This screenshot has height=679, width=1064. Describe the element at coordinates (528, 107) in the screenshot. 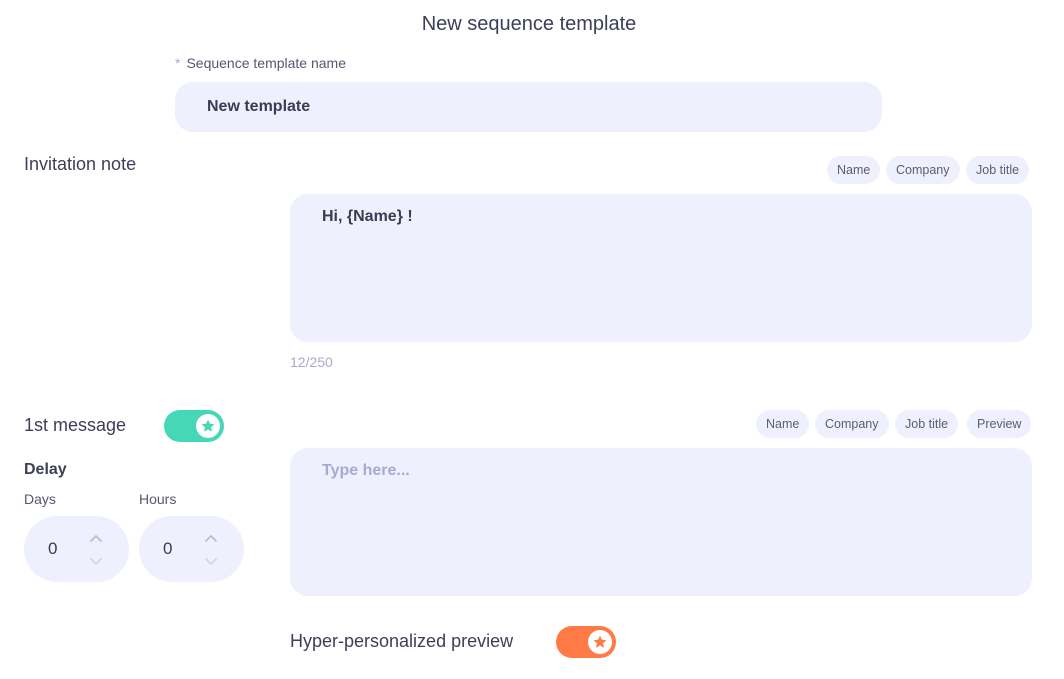

I see `template-name-input` at that location.